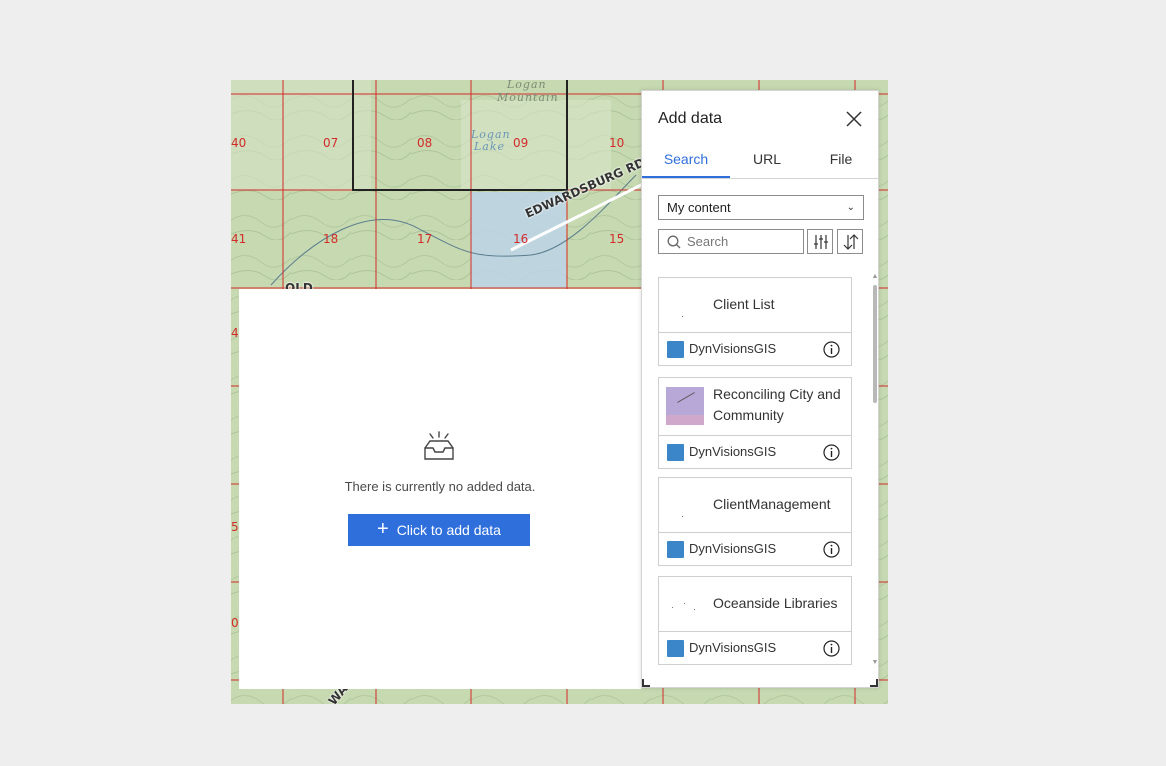  What do you see at coordinates (761, 207) in the screenshot?
I see `content-source-select: My content ⌄` at bounding box center [761, 207].